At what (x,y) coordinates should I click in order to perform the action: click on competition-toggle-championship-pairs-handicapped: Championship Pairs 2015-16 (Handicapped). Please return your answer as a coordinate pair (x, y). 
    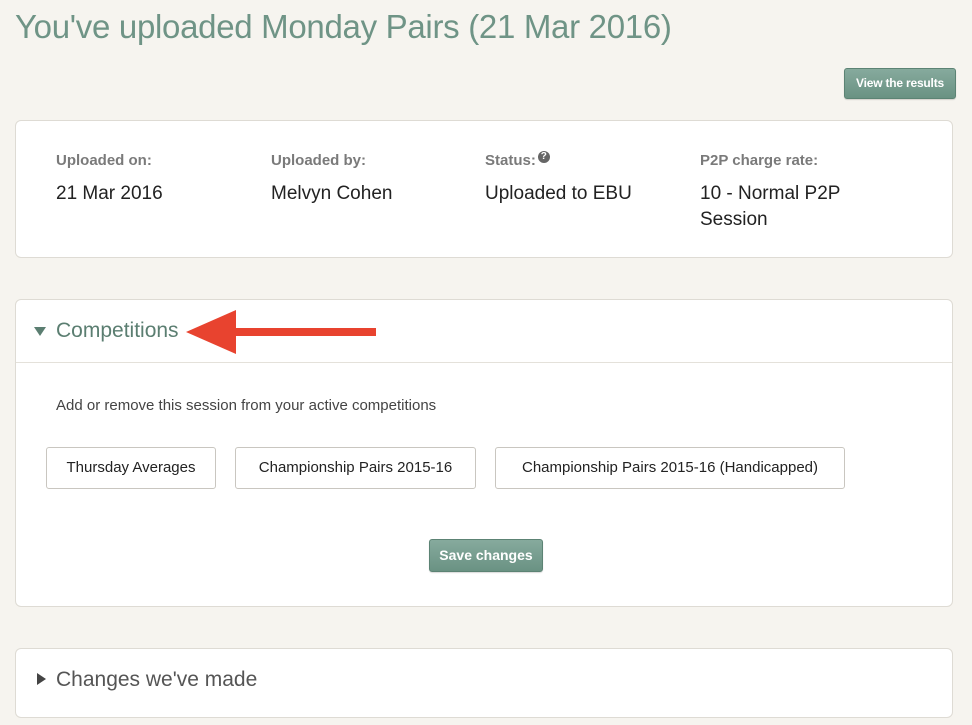
    Looking at the image, I should click on (670, 468).